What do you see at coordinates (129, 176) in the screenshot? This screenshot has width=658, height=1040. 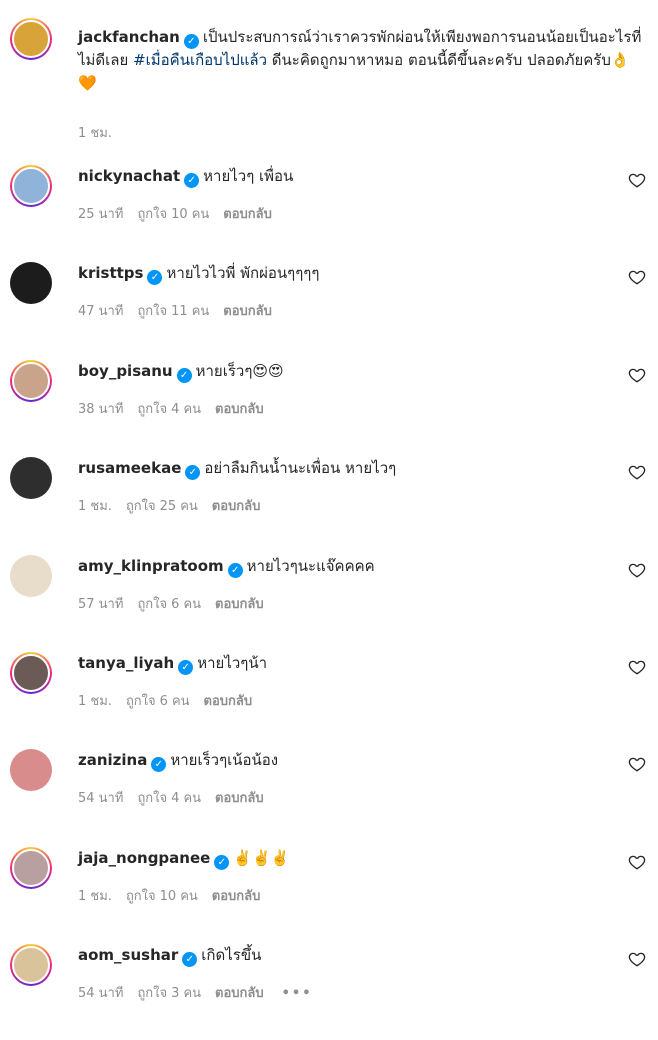 I see `comment-username: nickynachat` at bounding box center [129, 176].